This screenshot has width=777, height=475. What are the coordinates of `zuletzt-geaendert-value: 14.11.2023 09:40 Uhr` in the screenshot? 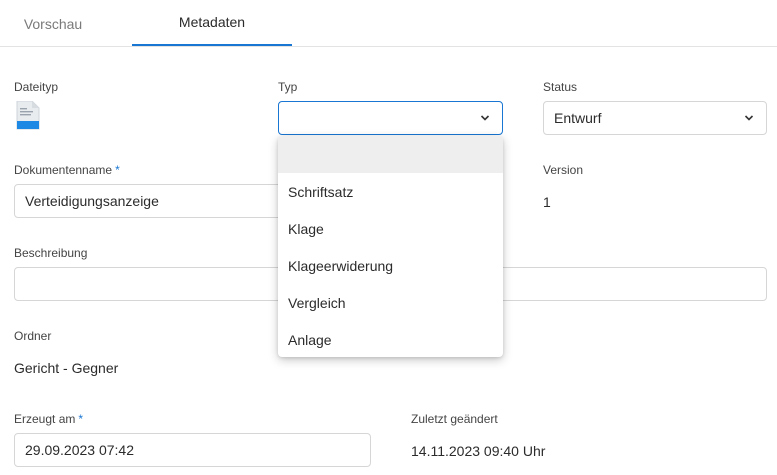 It's located at (478, 451).